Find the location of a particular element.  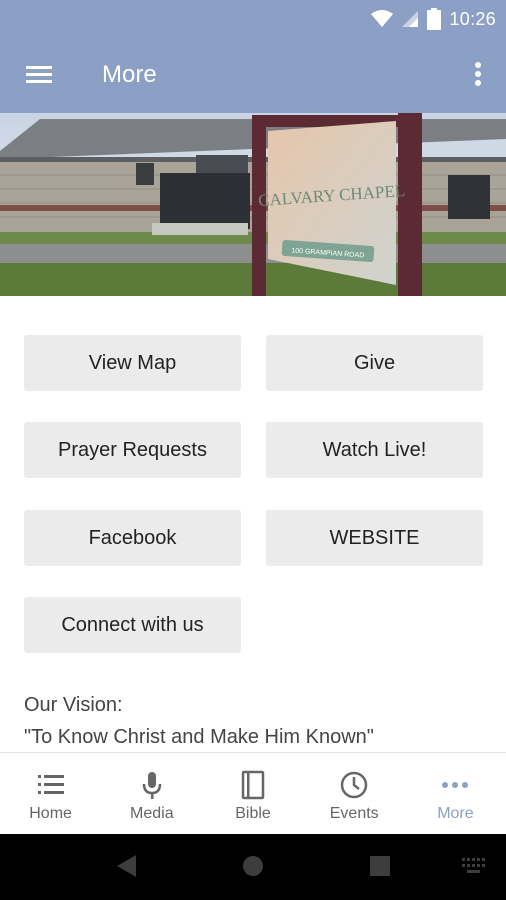

nav-label-events: Events is located at coordinates (354, 813).